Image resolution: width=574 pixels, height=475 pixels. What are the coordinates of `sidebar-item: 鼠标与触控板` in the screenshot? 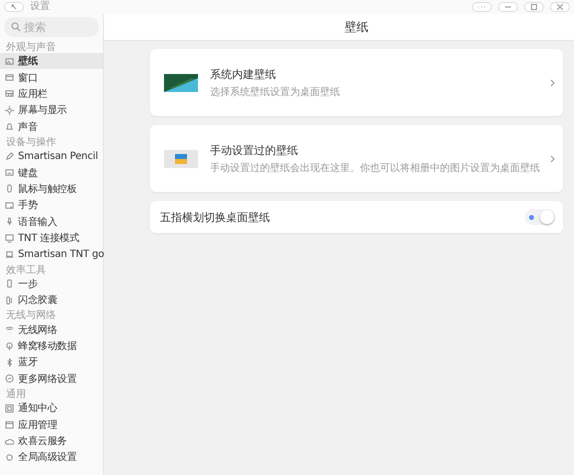 It's located at (51, 189).